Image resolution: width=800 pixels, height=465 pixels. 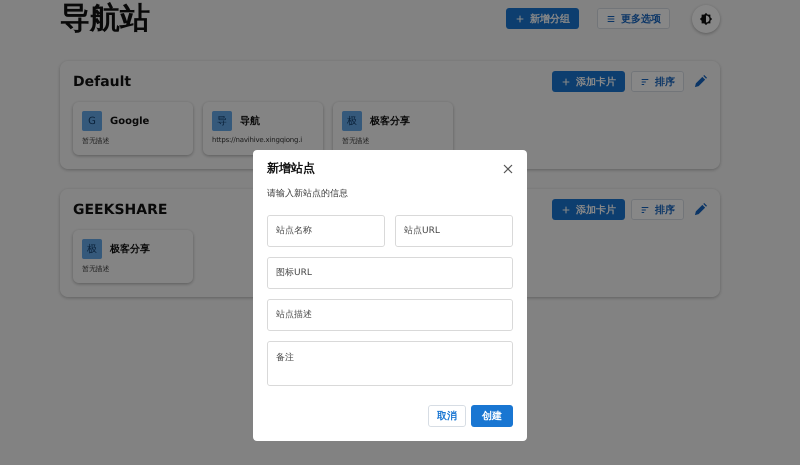 I want to click on add-group-button: 新增分组, so click(x=542, y=18).